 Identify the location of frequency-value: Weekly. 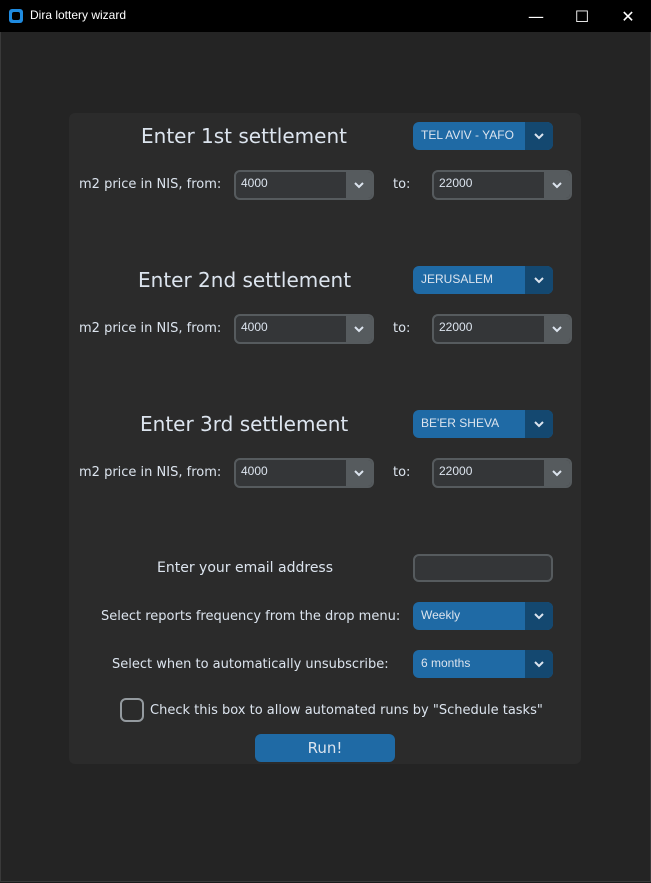
(441, 615).